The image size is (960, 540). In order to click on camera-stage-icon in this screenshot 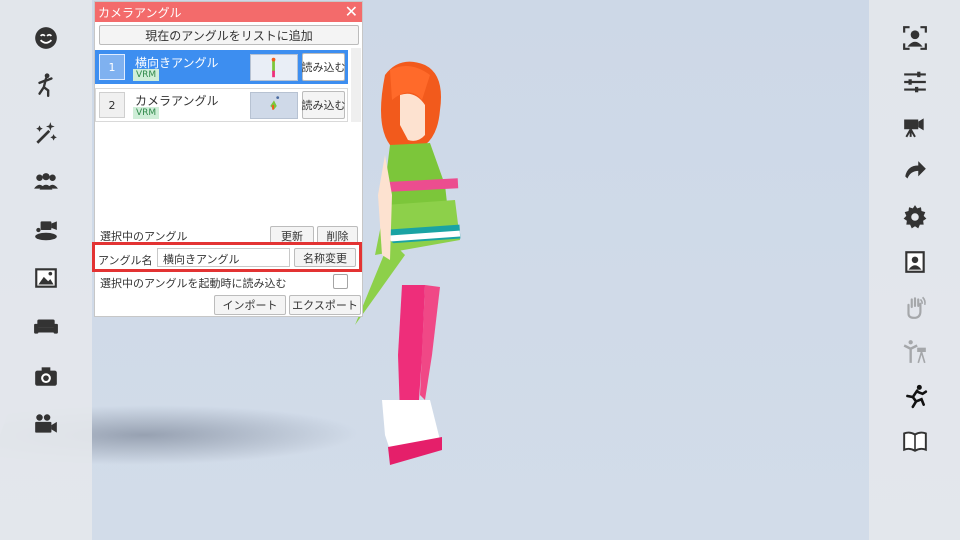, I will do `click(46, 230)`.